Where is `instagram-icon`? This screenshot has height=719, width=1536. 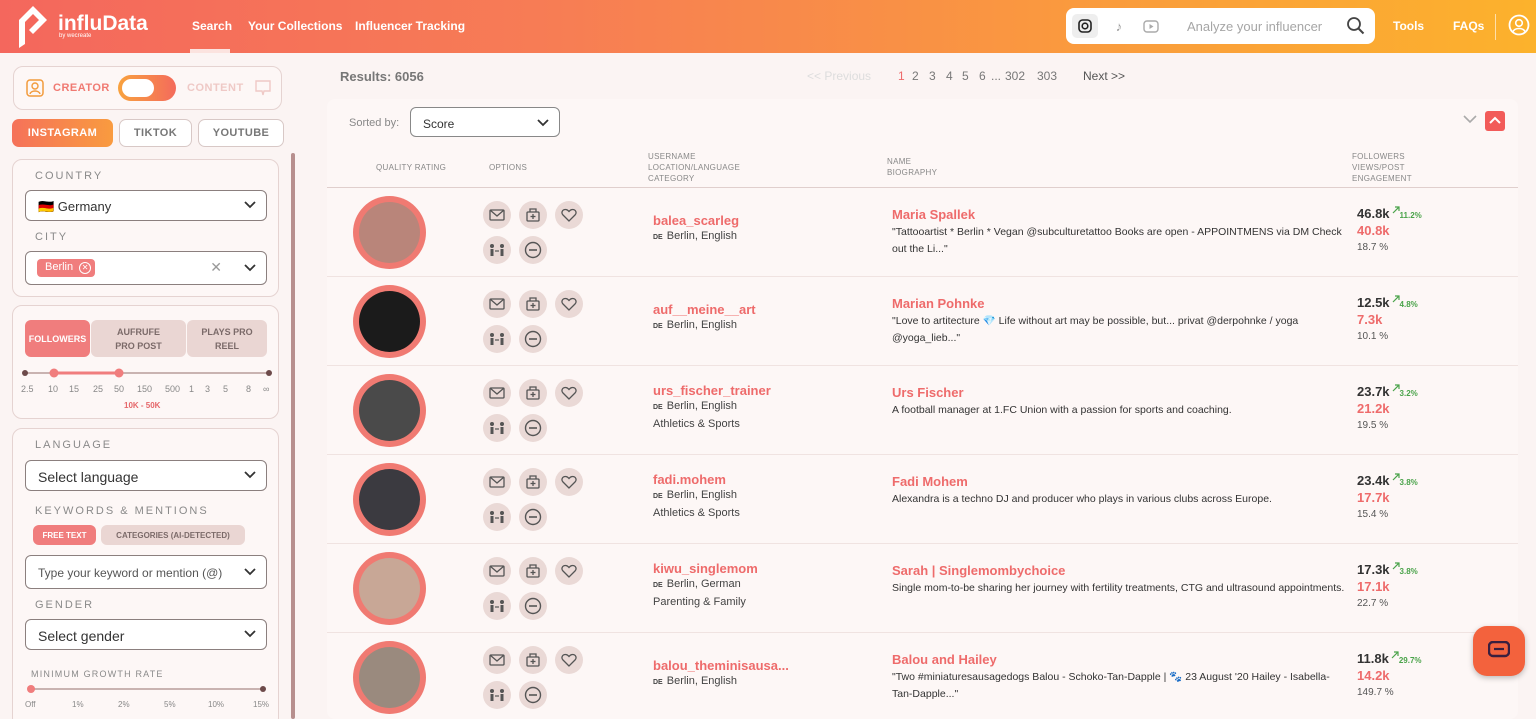
instagram-icon is located at coordinates (1085, 26).